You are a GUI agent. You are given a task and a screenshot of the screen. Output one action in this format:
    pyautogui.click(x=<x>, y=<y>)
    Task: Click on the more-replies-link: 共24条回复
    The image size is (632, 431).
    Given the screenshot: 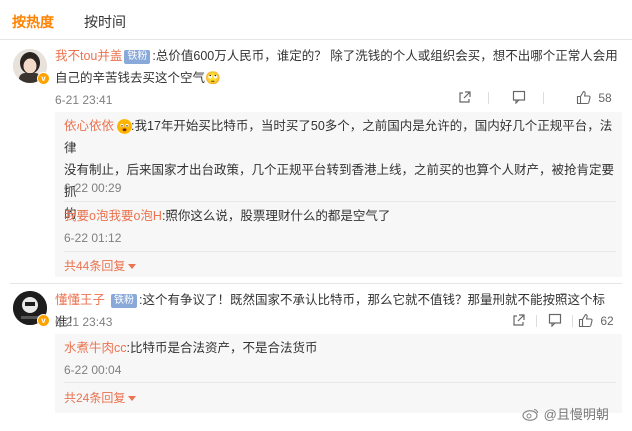 What is the action you would take?
    pyautogui.click(x=100, y=398)
    